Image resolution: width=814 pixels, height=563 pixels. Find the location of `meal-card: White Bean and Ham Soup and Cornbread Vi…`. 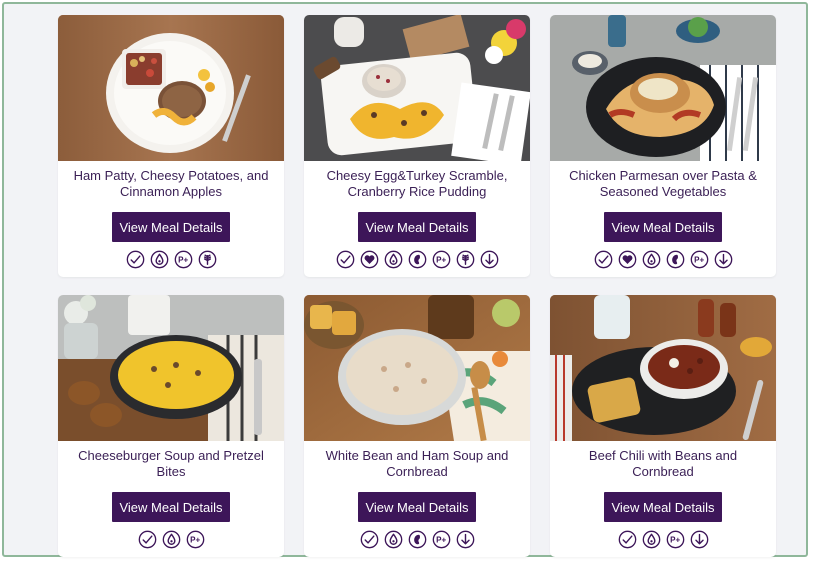

meal-card: White Bean and Ham Soup and Cornbread Vi… is located at coordinates (417, 426).